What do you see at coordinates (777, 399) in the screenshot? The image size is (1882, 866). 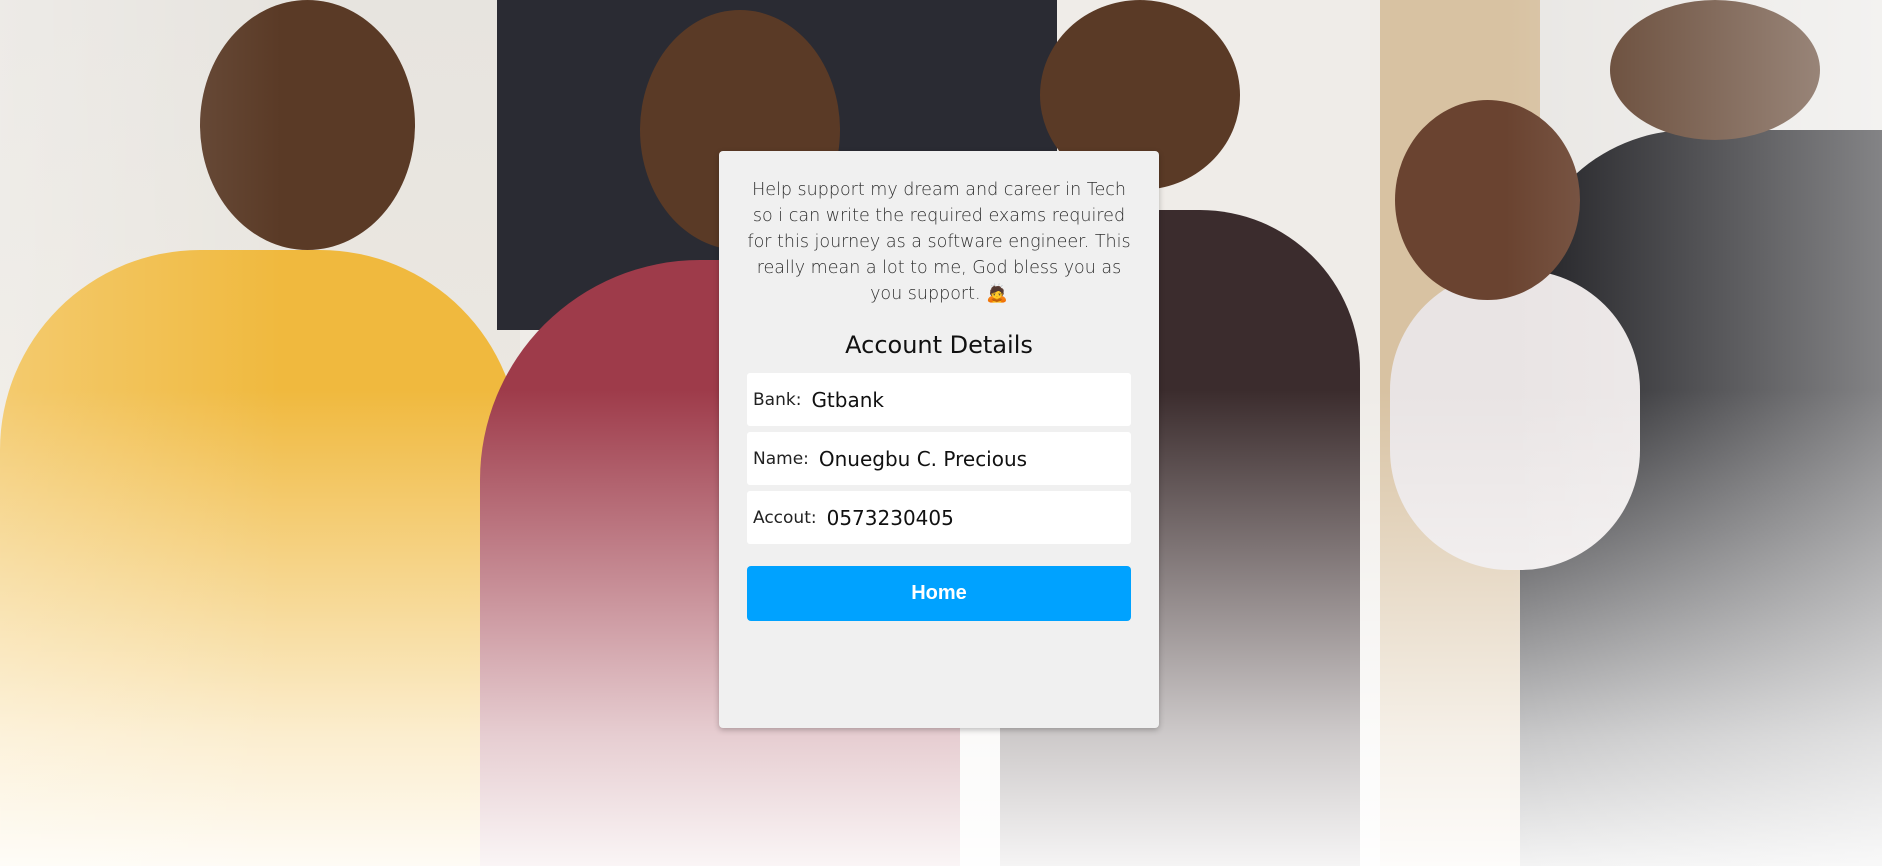 I see `bank-label: Bank:` at bounding box center [777, 399].